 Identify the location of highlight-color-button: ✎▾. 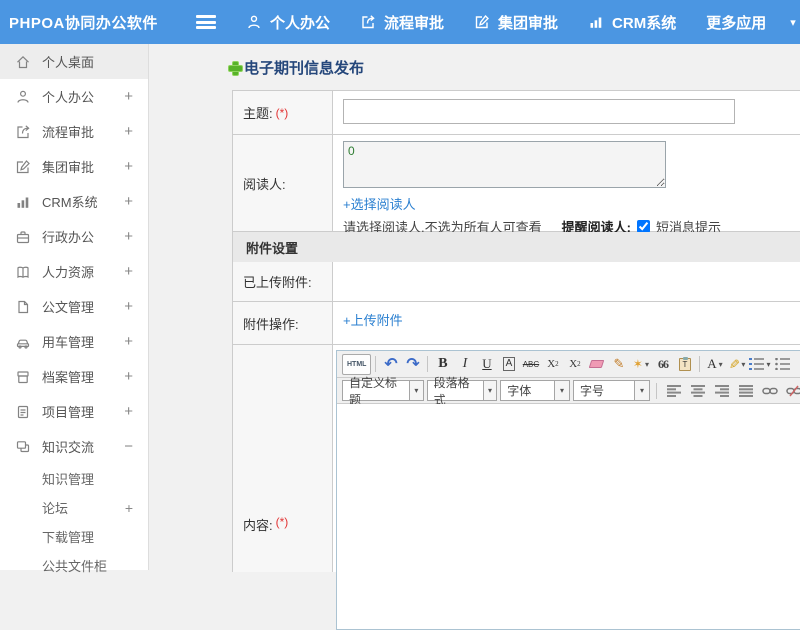
(736, 364).